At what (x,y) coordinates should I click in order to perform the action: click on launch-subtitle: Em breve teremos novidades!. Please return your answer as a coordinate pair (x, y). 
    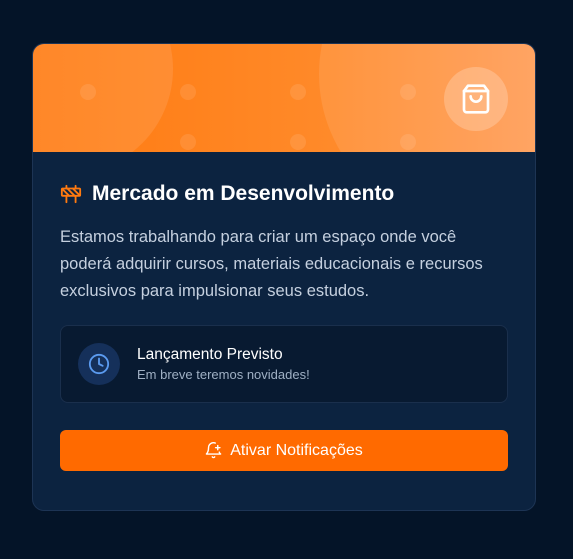
    Looking at the image, I should click on (223, 374).